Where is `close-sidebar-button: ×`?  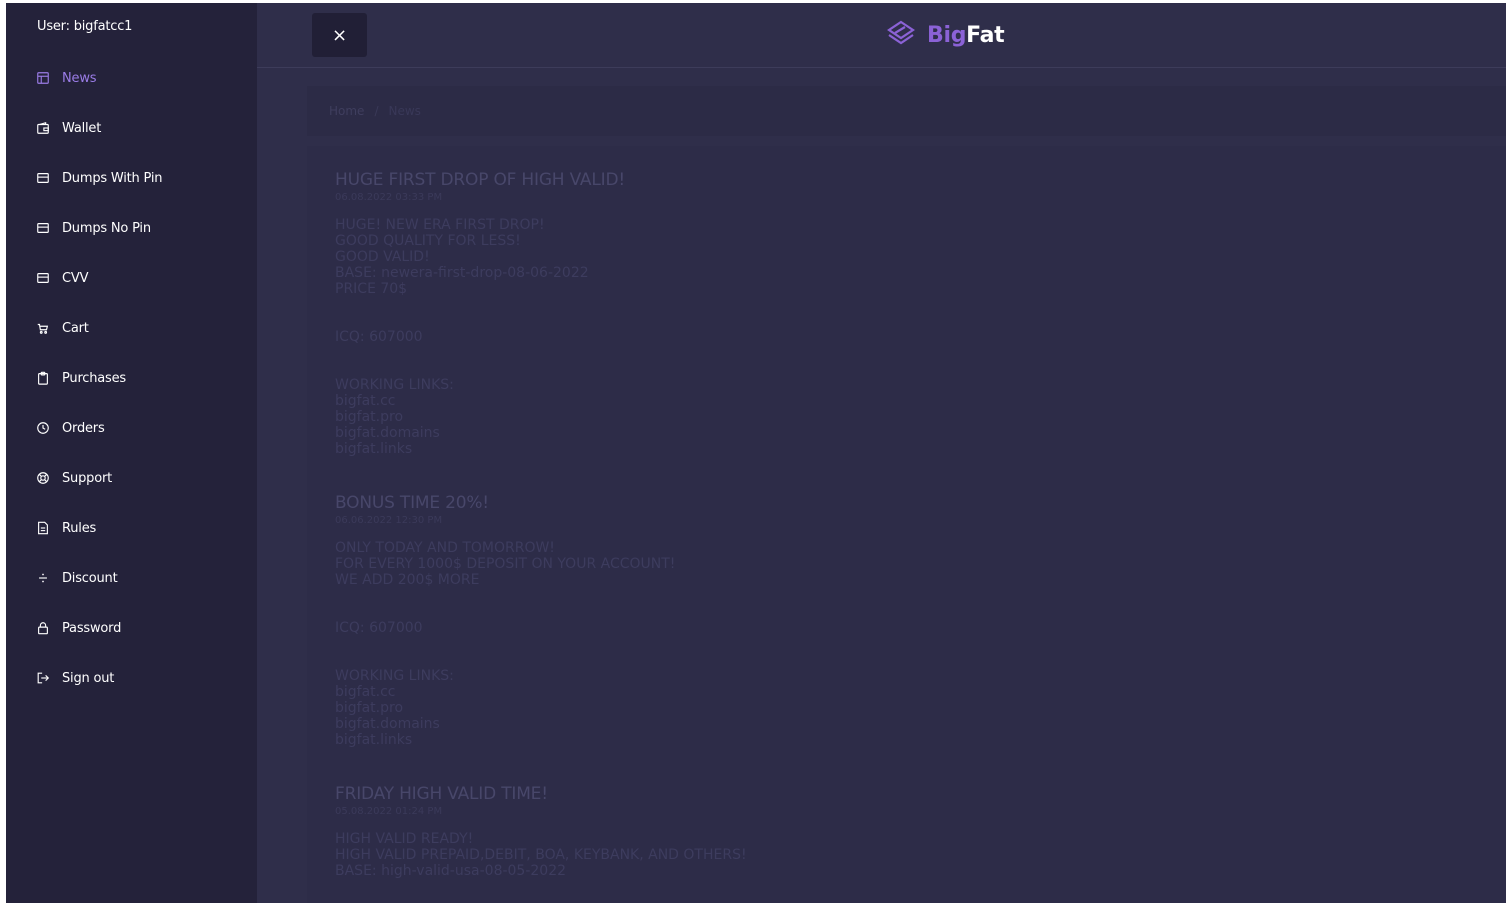 close-sidebar-button: × is located at coordinates (339, 35).